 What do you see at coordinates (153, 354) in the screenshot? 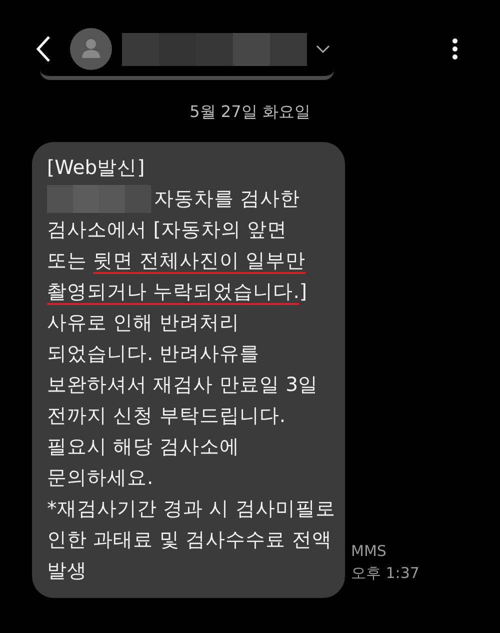
I see `message-text: 되었습니다. 반려사유를` at bounding box center [153, 354].